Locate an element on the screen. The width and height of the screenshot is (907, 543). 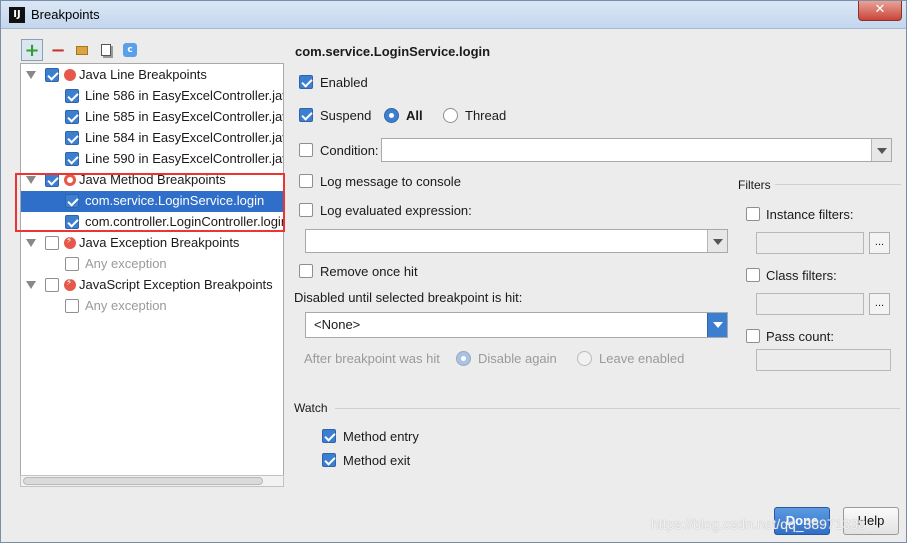
remove-once-hit-checkbox is located at coordinates (306, 271).